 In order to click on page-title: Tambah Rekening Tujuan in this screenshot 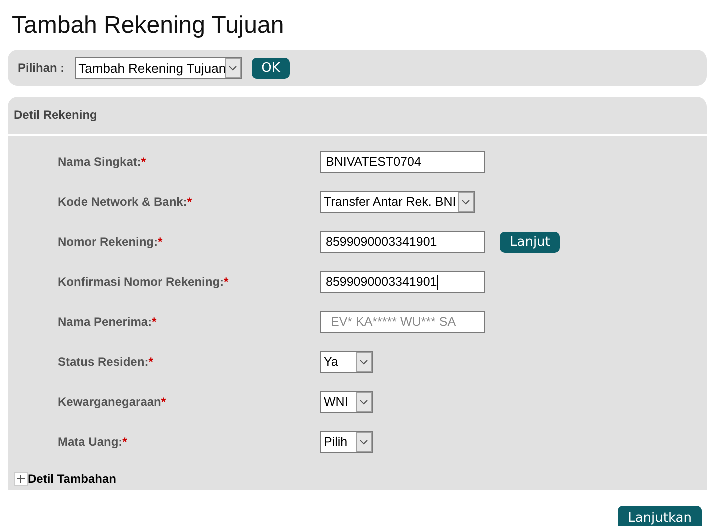, I will do `click(148, 26)`.